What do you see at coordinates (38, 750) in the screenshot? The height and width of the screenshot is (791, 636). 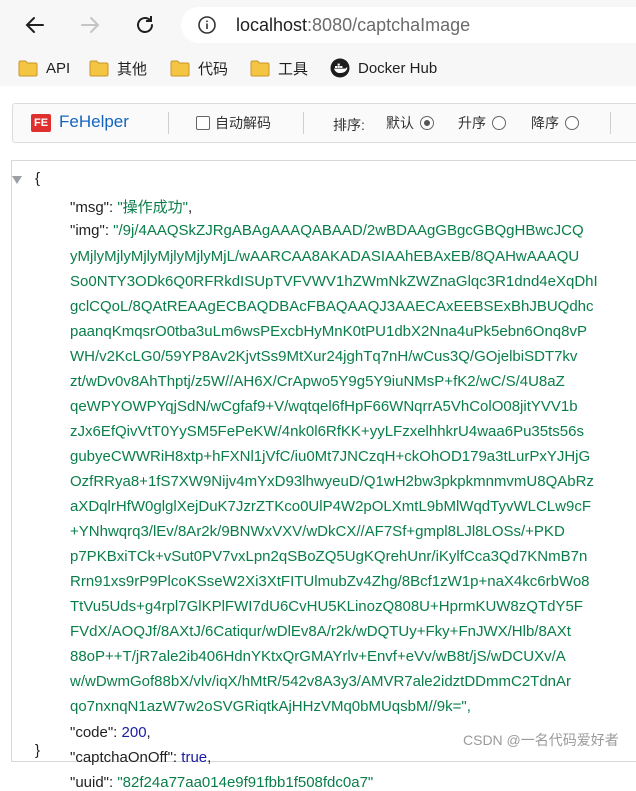 I see `close-brace: }` at bounding box center [38, 750].